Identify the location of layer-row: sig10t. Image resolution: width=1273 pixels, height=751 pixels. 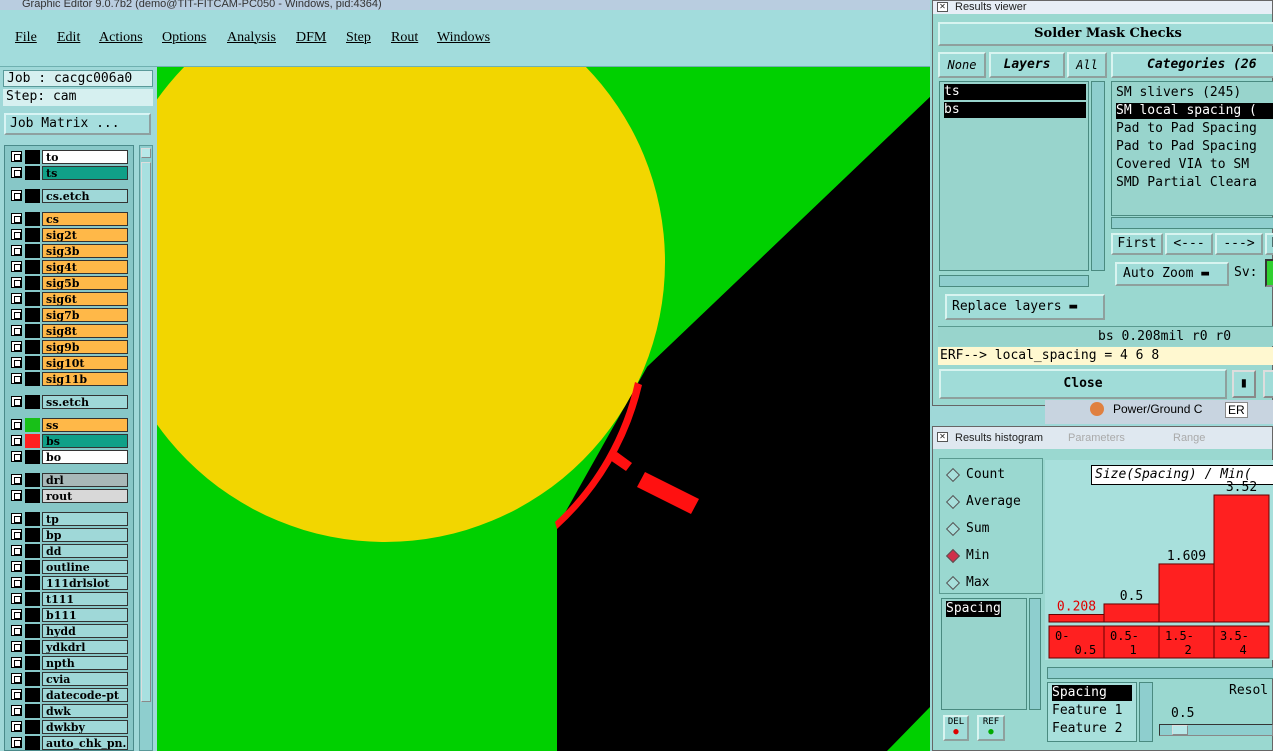
(69, 363).